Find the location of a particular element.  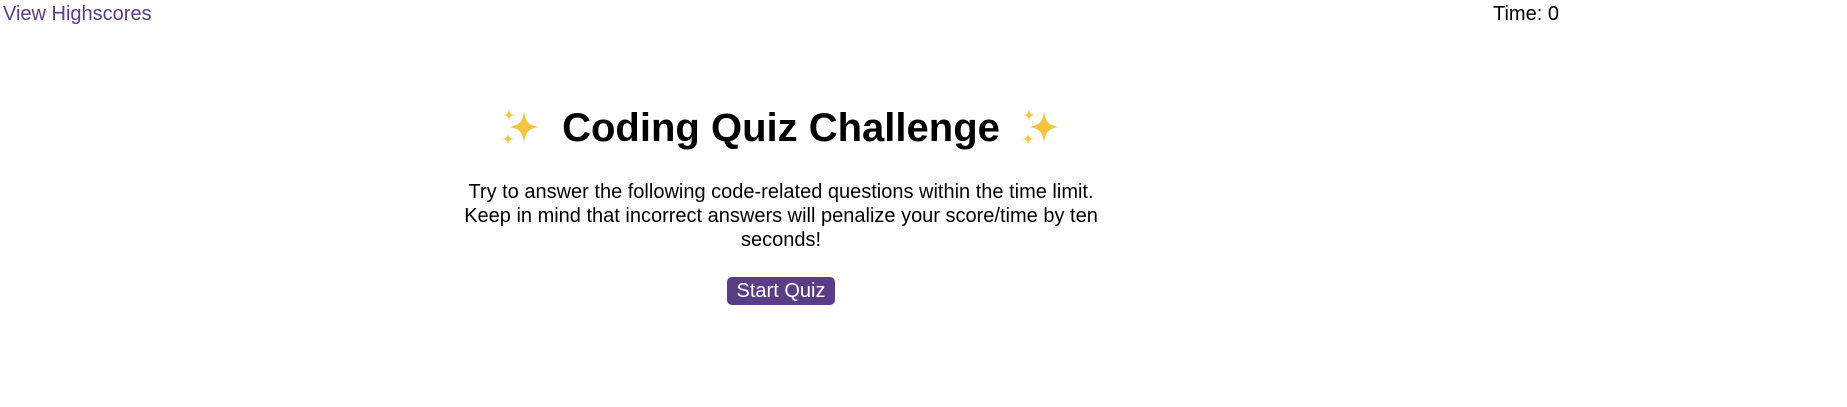

timer-label: Time: is located at coordinates (1518, 14).